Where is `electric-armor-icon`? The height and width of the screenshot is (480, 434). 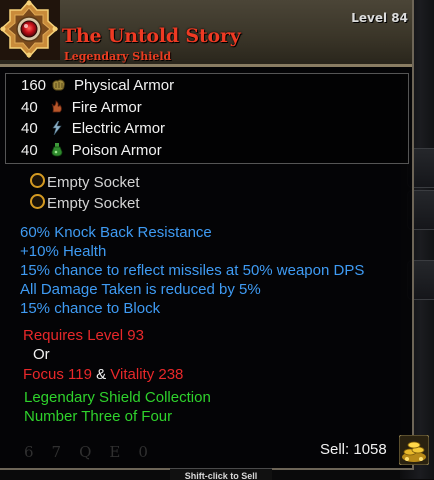
electric-armor-icon is located at coordinates (57, 128).